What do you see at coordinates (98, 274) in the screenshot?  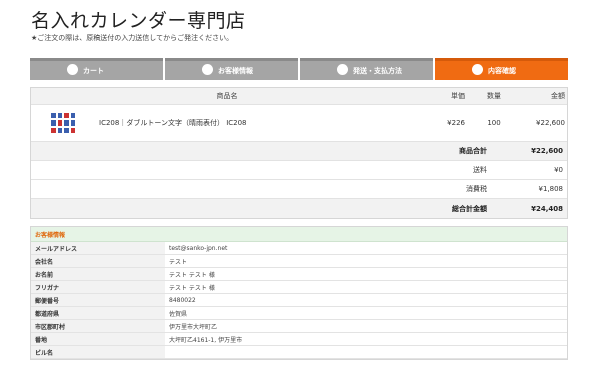 I see `field-label: お名前` at bounding box center [98, 274].